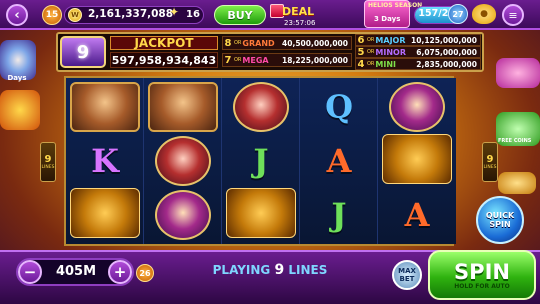 This screenshot has height=304, width=540. I want to click on jackpot-tier-mini: 4 OR MINI 2,835,000,000, so click(418, 64).